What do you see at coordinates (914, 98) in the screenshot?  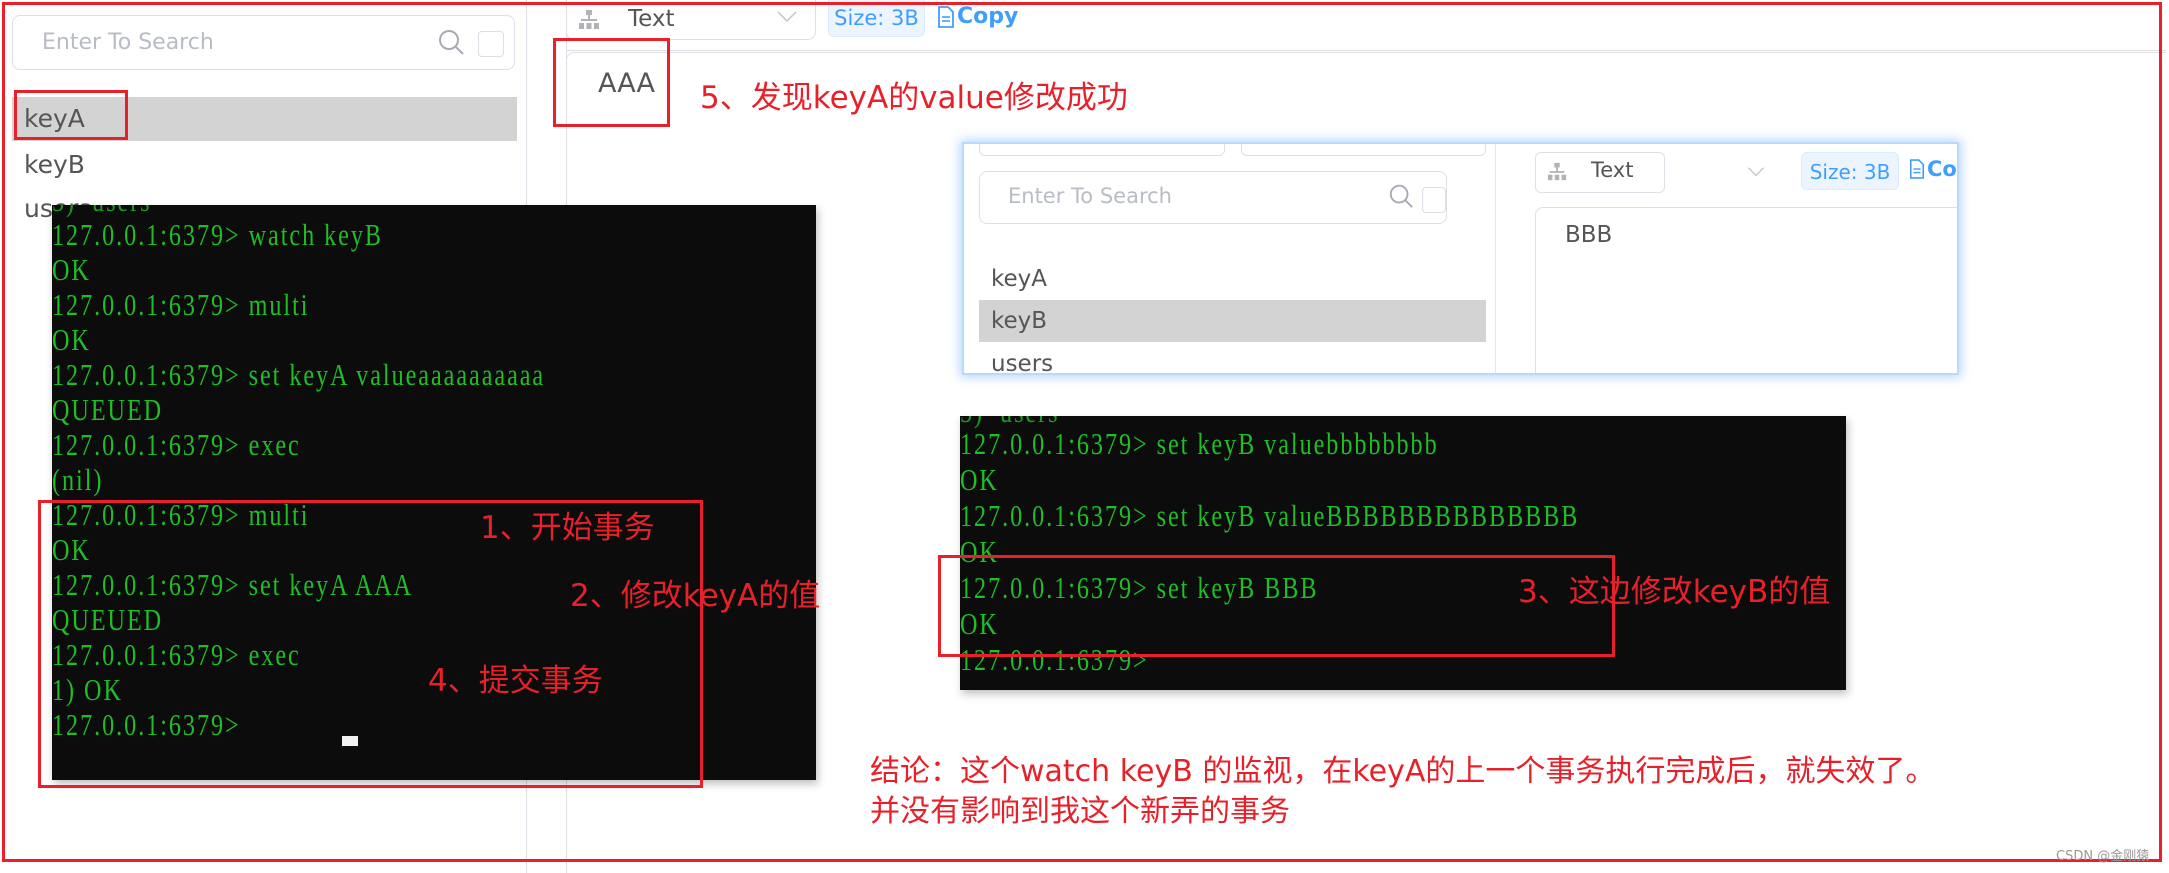 I see `annotation-step5: 5、发现keyA的value修改成功` at bounding box center [914, 98].